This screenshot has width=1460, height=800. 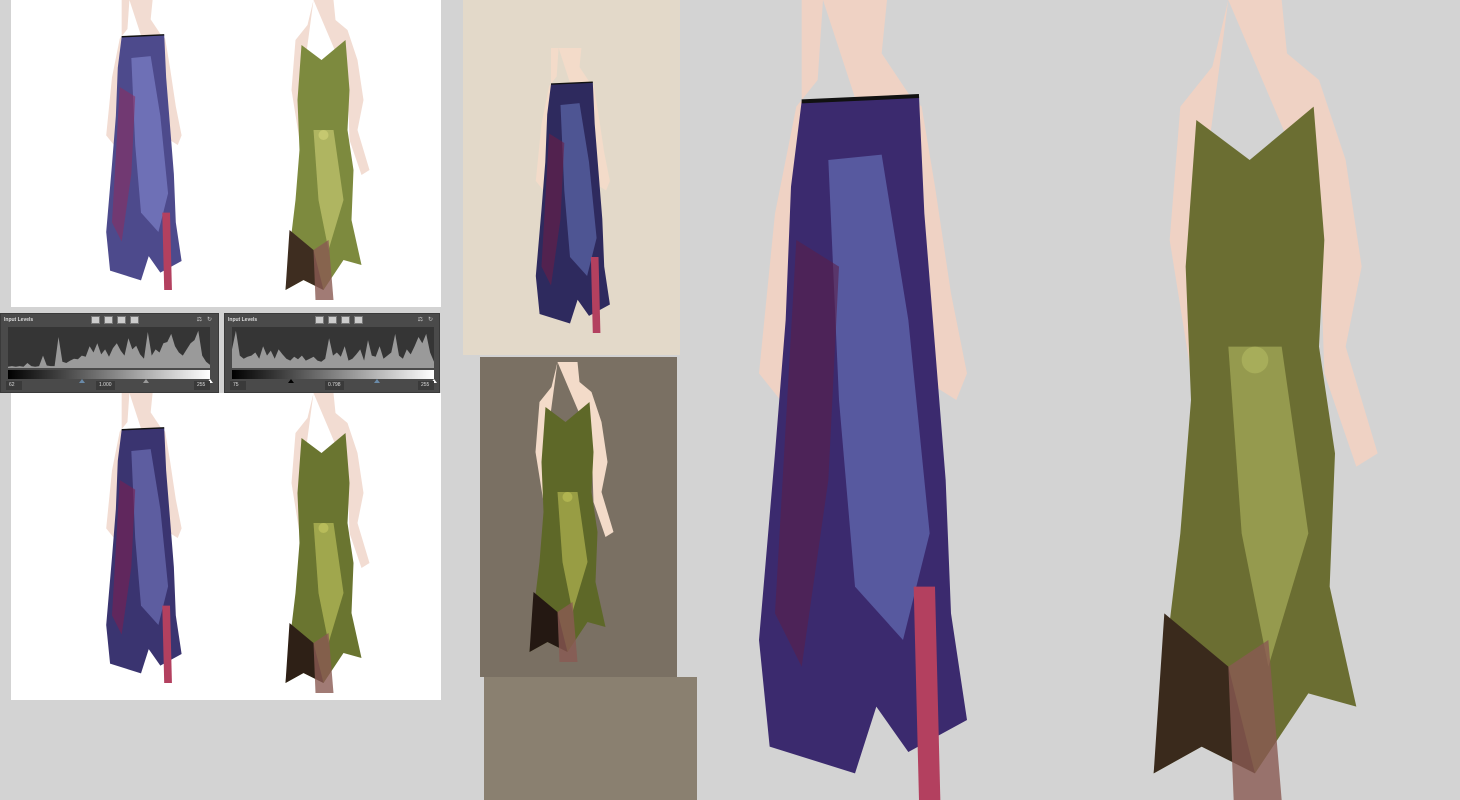 What do you see at coordinates (590, 738) in the screenshot?
I see `taupe-canvas-lower` at bounding box center [590, 738].